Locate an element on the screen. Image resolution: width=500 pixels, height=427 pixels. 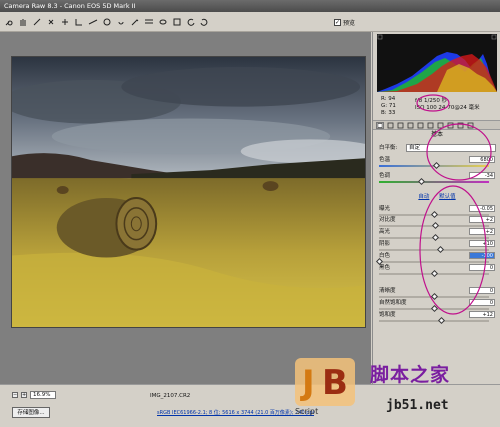
readout-iso: ISO 100 24-70@24 毫米 is located at coordinates (447, 108).